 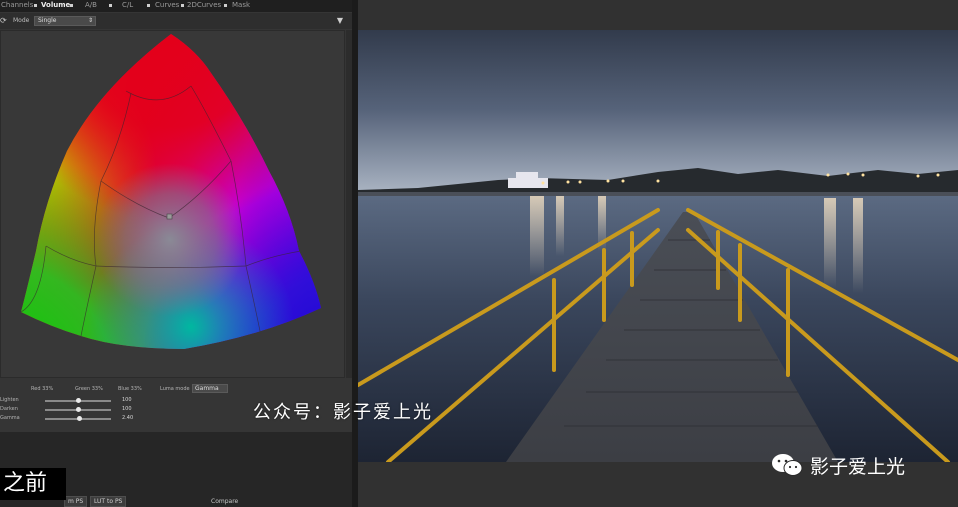 I want to click on tab-mask: Mask, so click(x=241, y=5).